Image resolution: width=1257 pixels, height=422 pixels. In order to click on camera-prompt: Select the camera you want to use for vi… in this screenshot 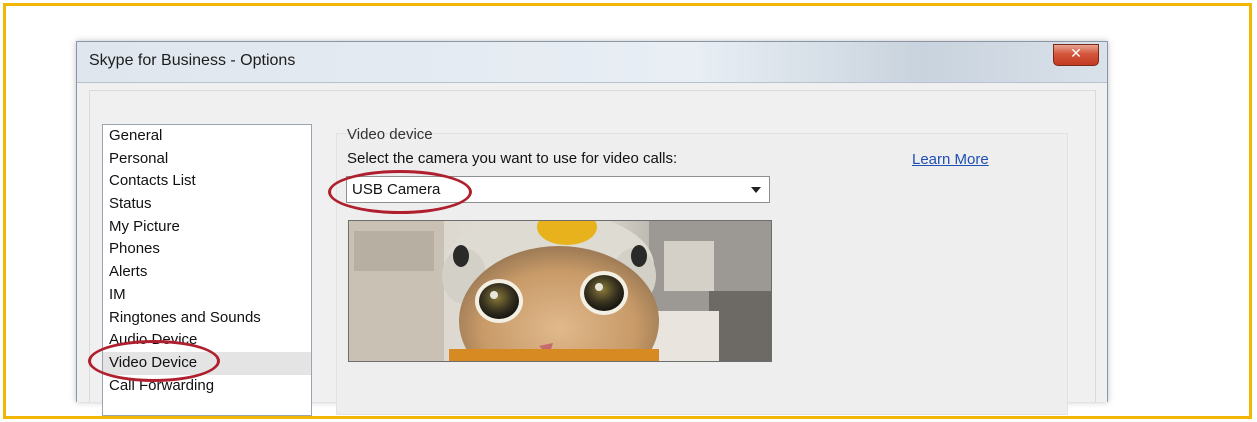, I will do `click(512, 158)`.